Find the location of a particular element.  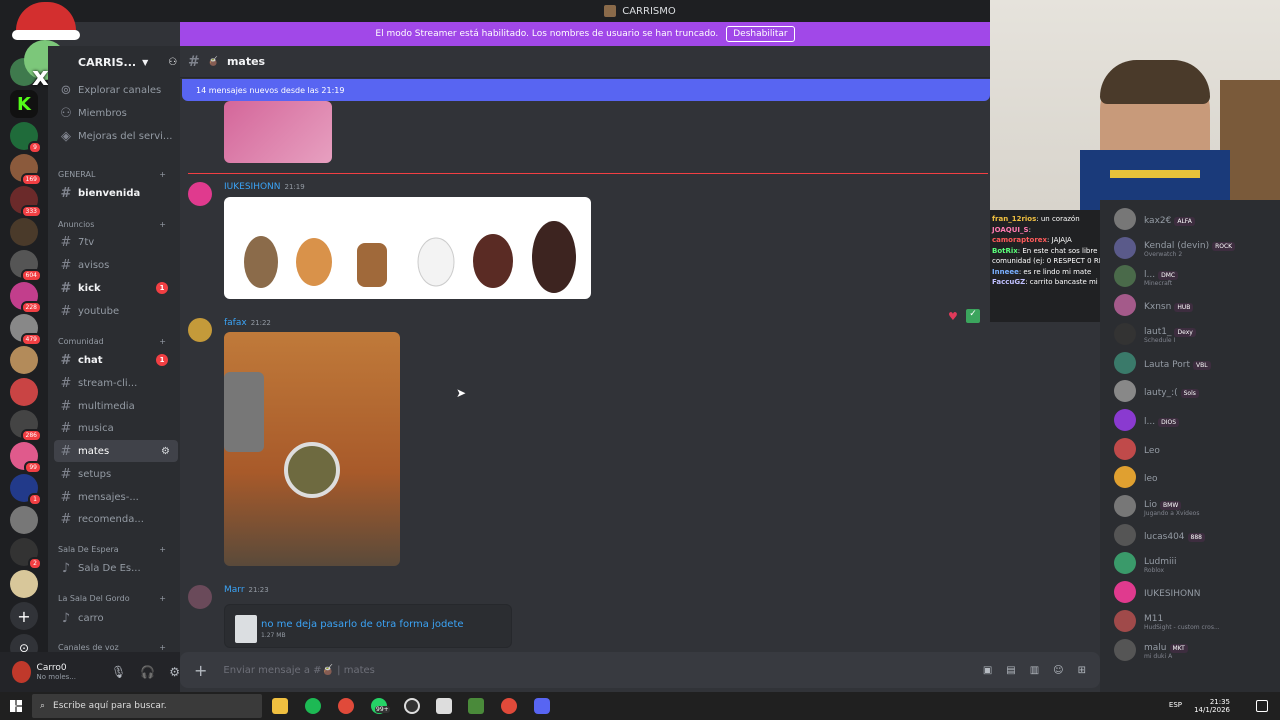

whatsapp-icon: 99+ is located at coordinates (380, 706).